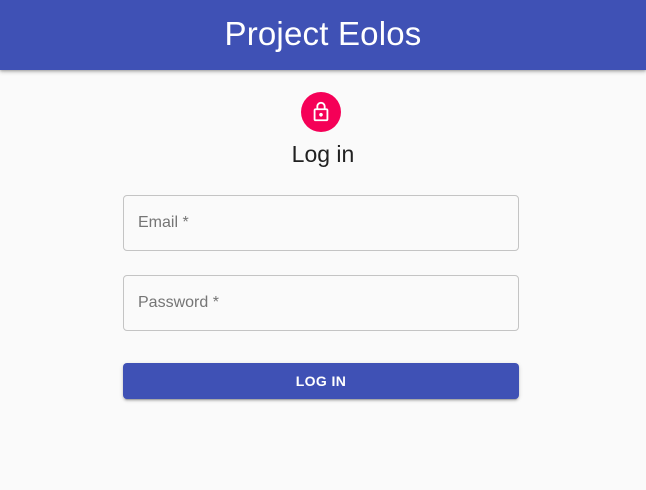  What do you see at coordinates (321, 381) in the screenshot?
I see `login-button: LOG IN` at bounding box center [321, 381].